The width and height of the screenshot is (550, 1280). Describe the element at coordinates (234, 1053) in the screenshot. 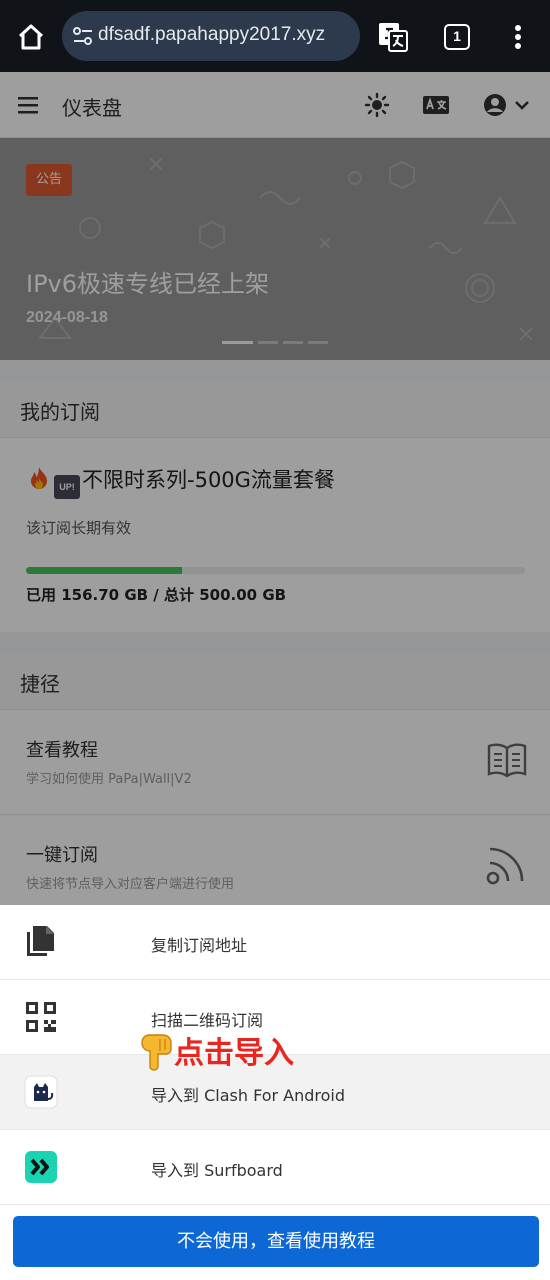

I see `tap-hint-text: 点击导入` at that location.